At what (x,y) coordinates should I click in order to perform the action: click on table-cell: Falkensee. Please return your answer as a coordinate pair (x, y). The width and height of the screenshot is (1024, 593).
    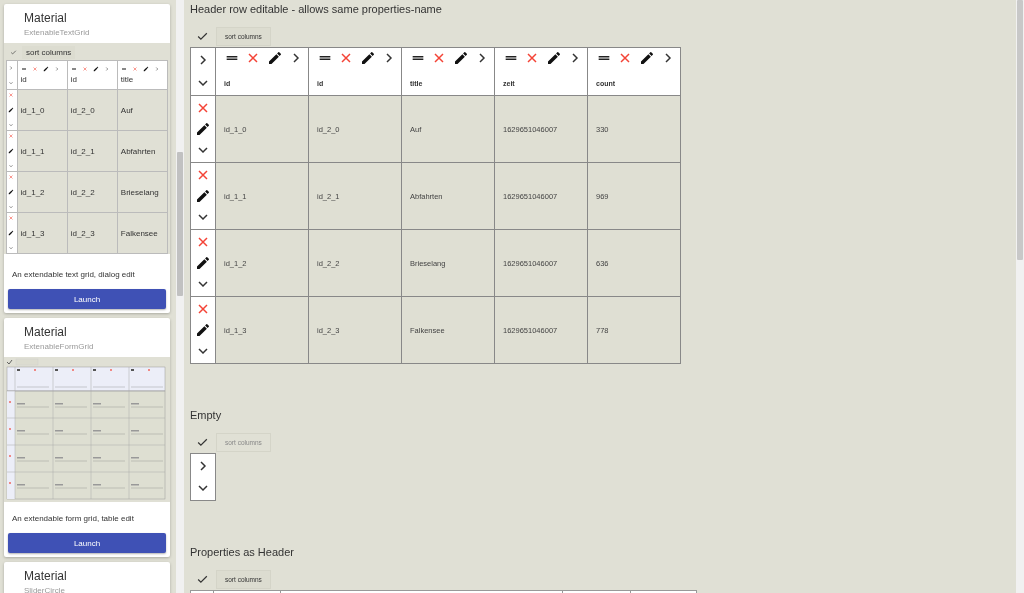
    Looking at the image, I should click on (139, 233).